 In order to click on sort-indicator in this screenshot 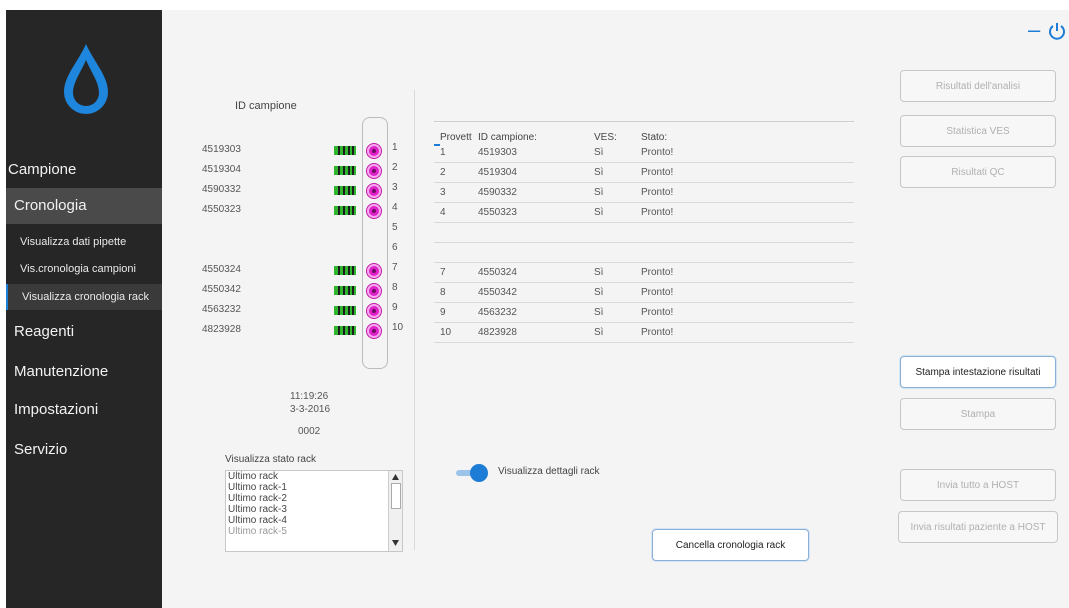, I will do `click(437, 145)`.